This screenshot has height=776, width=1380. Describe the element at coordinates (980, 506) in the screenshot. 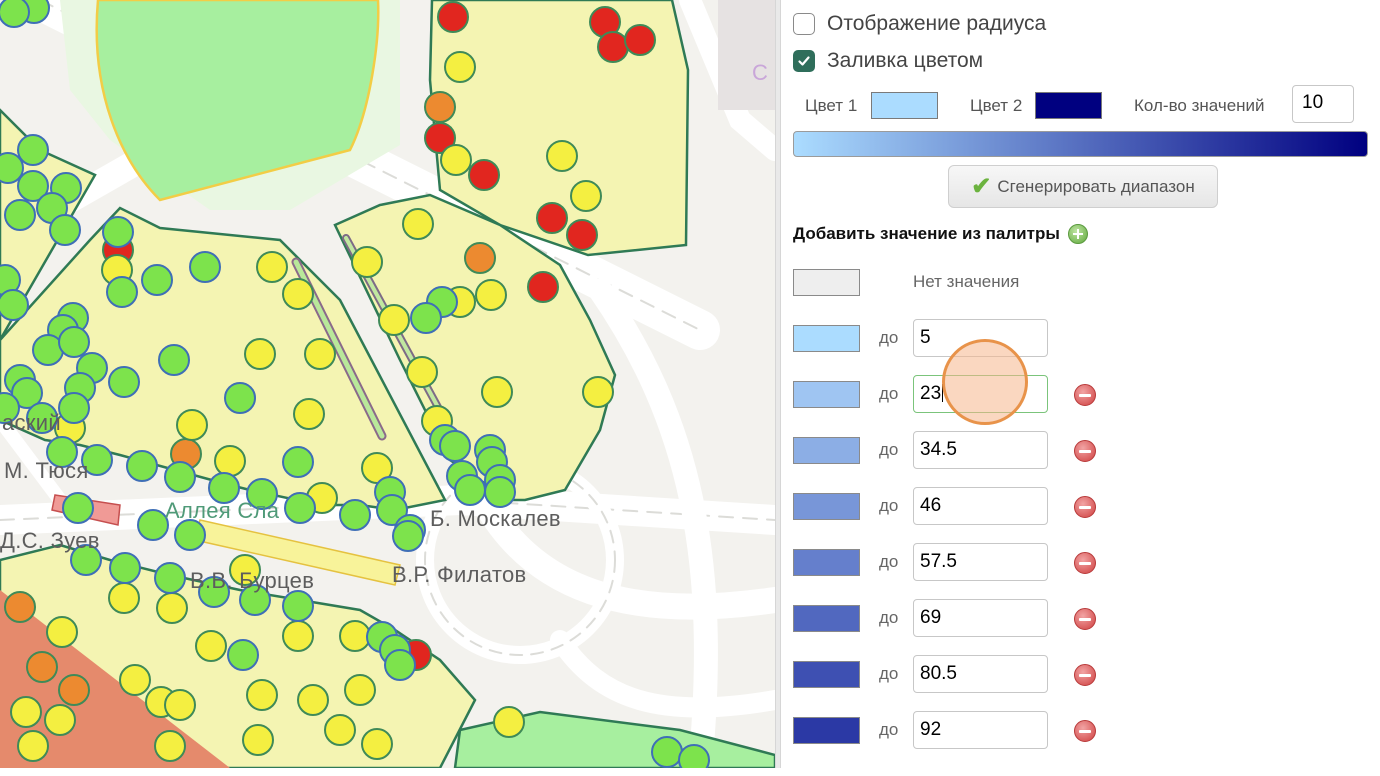

I see `range-value-input: 46` at that location.